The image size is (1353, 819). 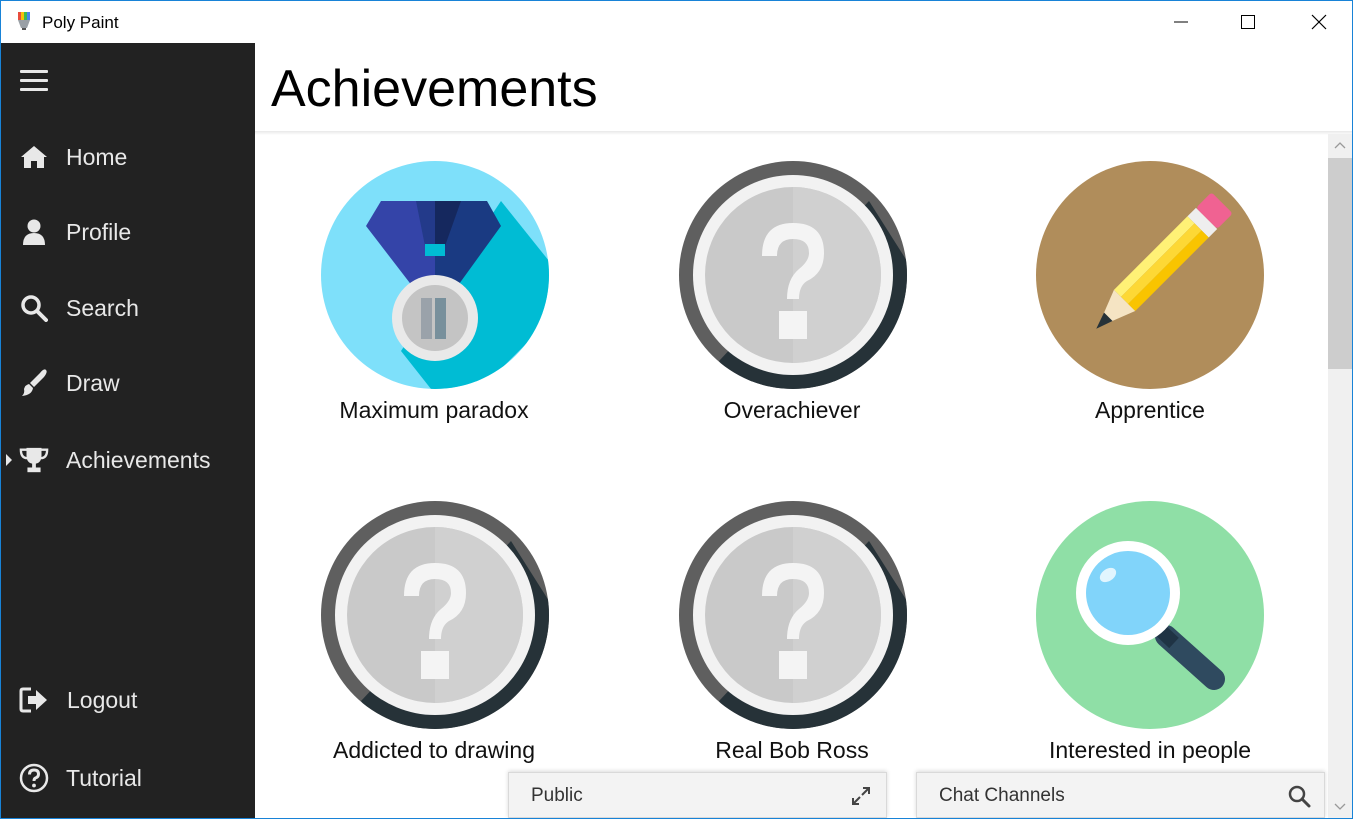 I want to click on achievement-name: Apprentice, so click(x=1150, y=410).